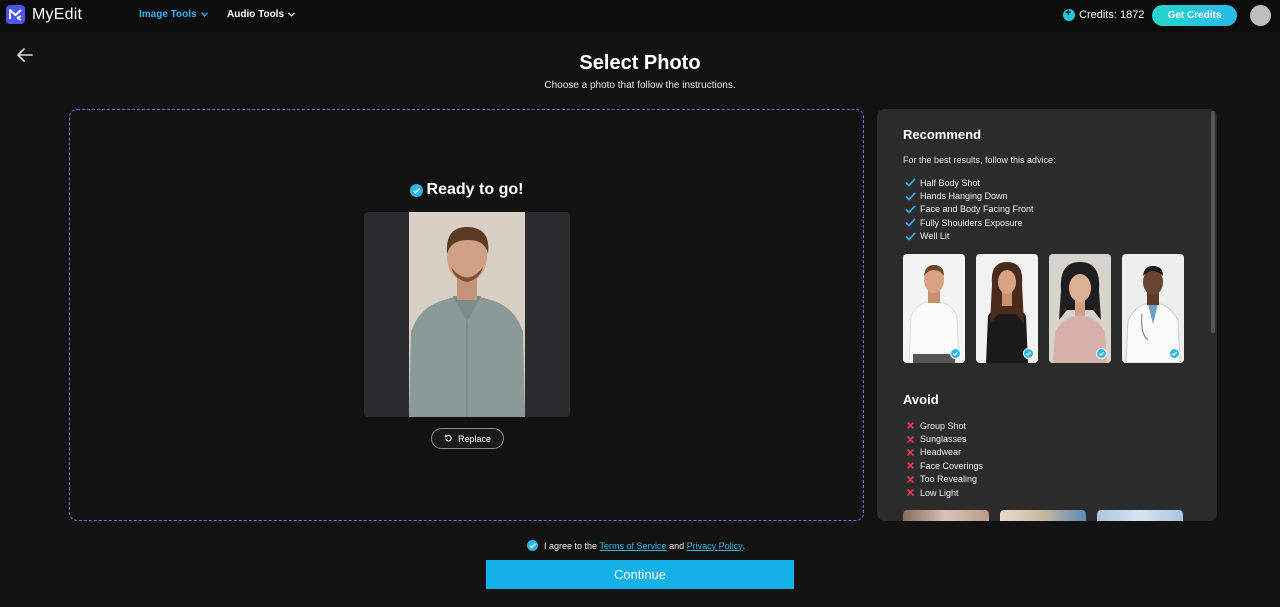  Describe the element at coordinates (942, 134) in the screenshot. I see `recommend-heading: Recommend` at that location.